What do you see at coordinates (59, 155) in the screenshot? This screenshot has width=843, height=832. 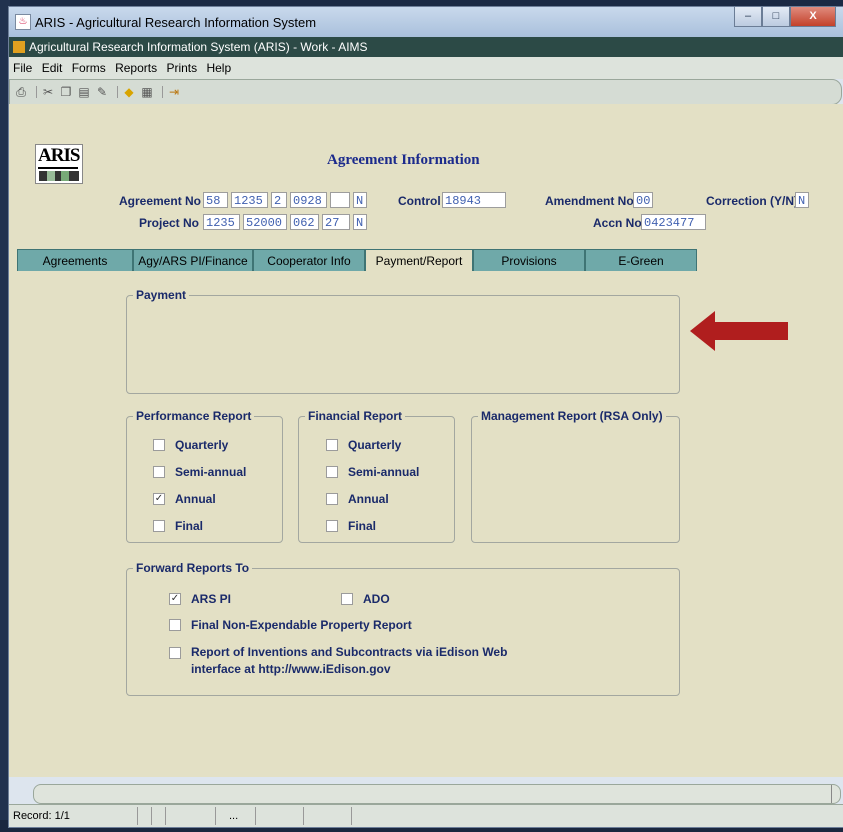 I see `logo-text: ARIS` at bounding box center [59, 155].